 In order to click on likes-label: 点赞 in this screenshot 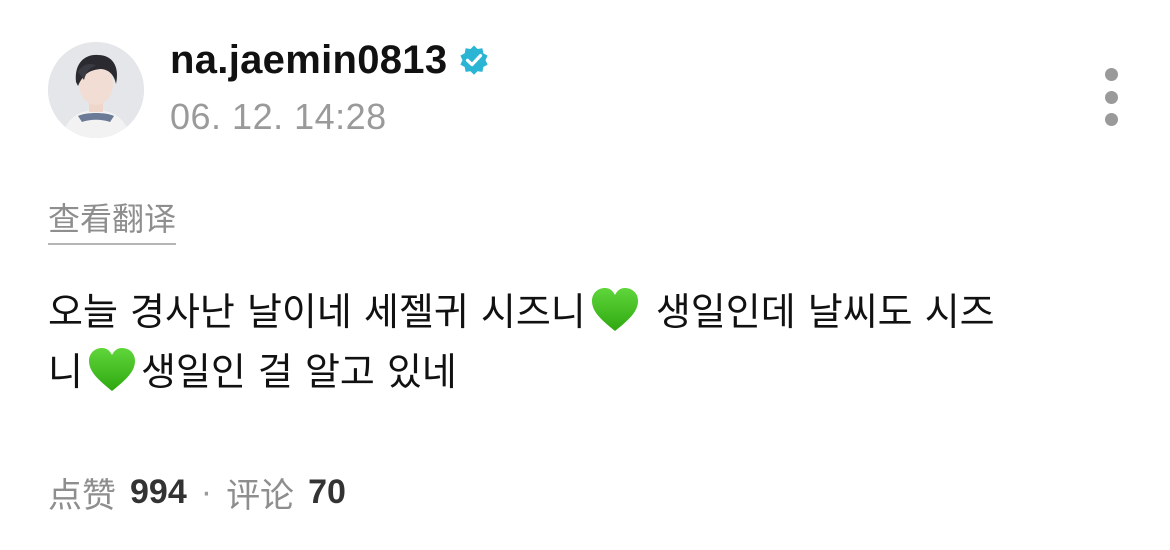, I will do `click(82, 492)`.